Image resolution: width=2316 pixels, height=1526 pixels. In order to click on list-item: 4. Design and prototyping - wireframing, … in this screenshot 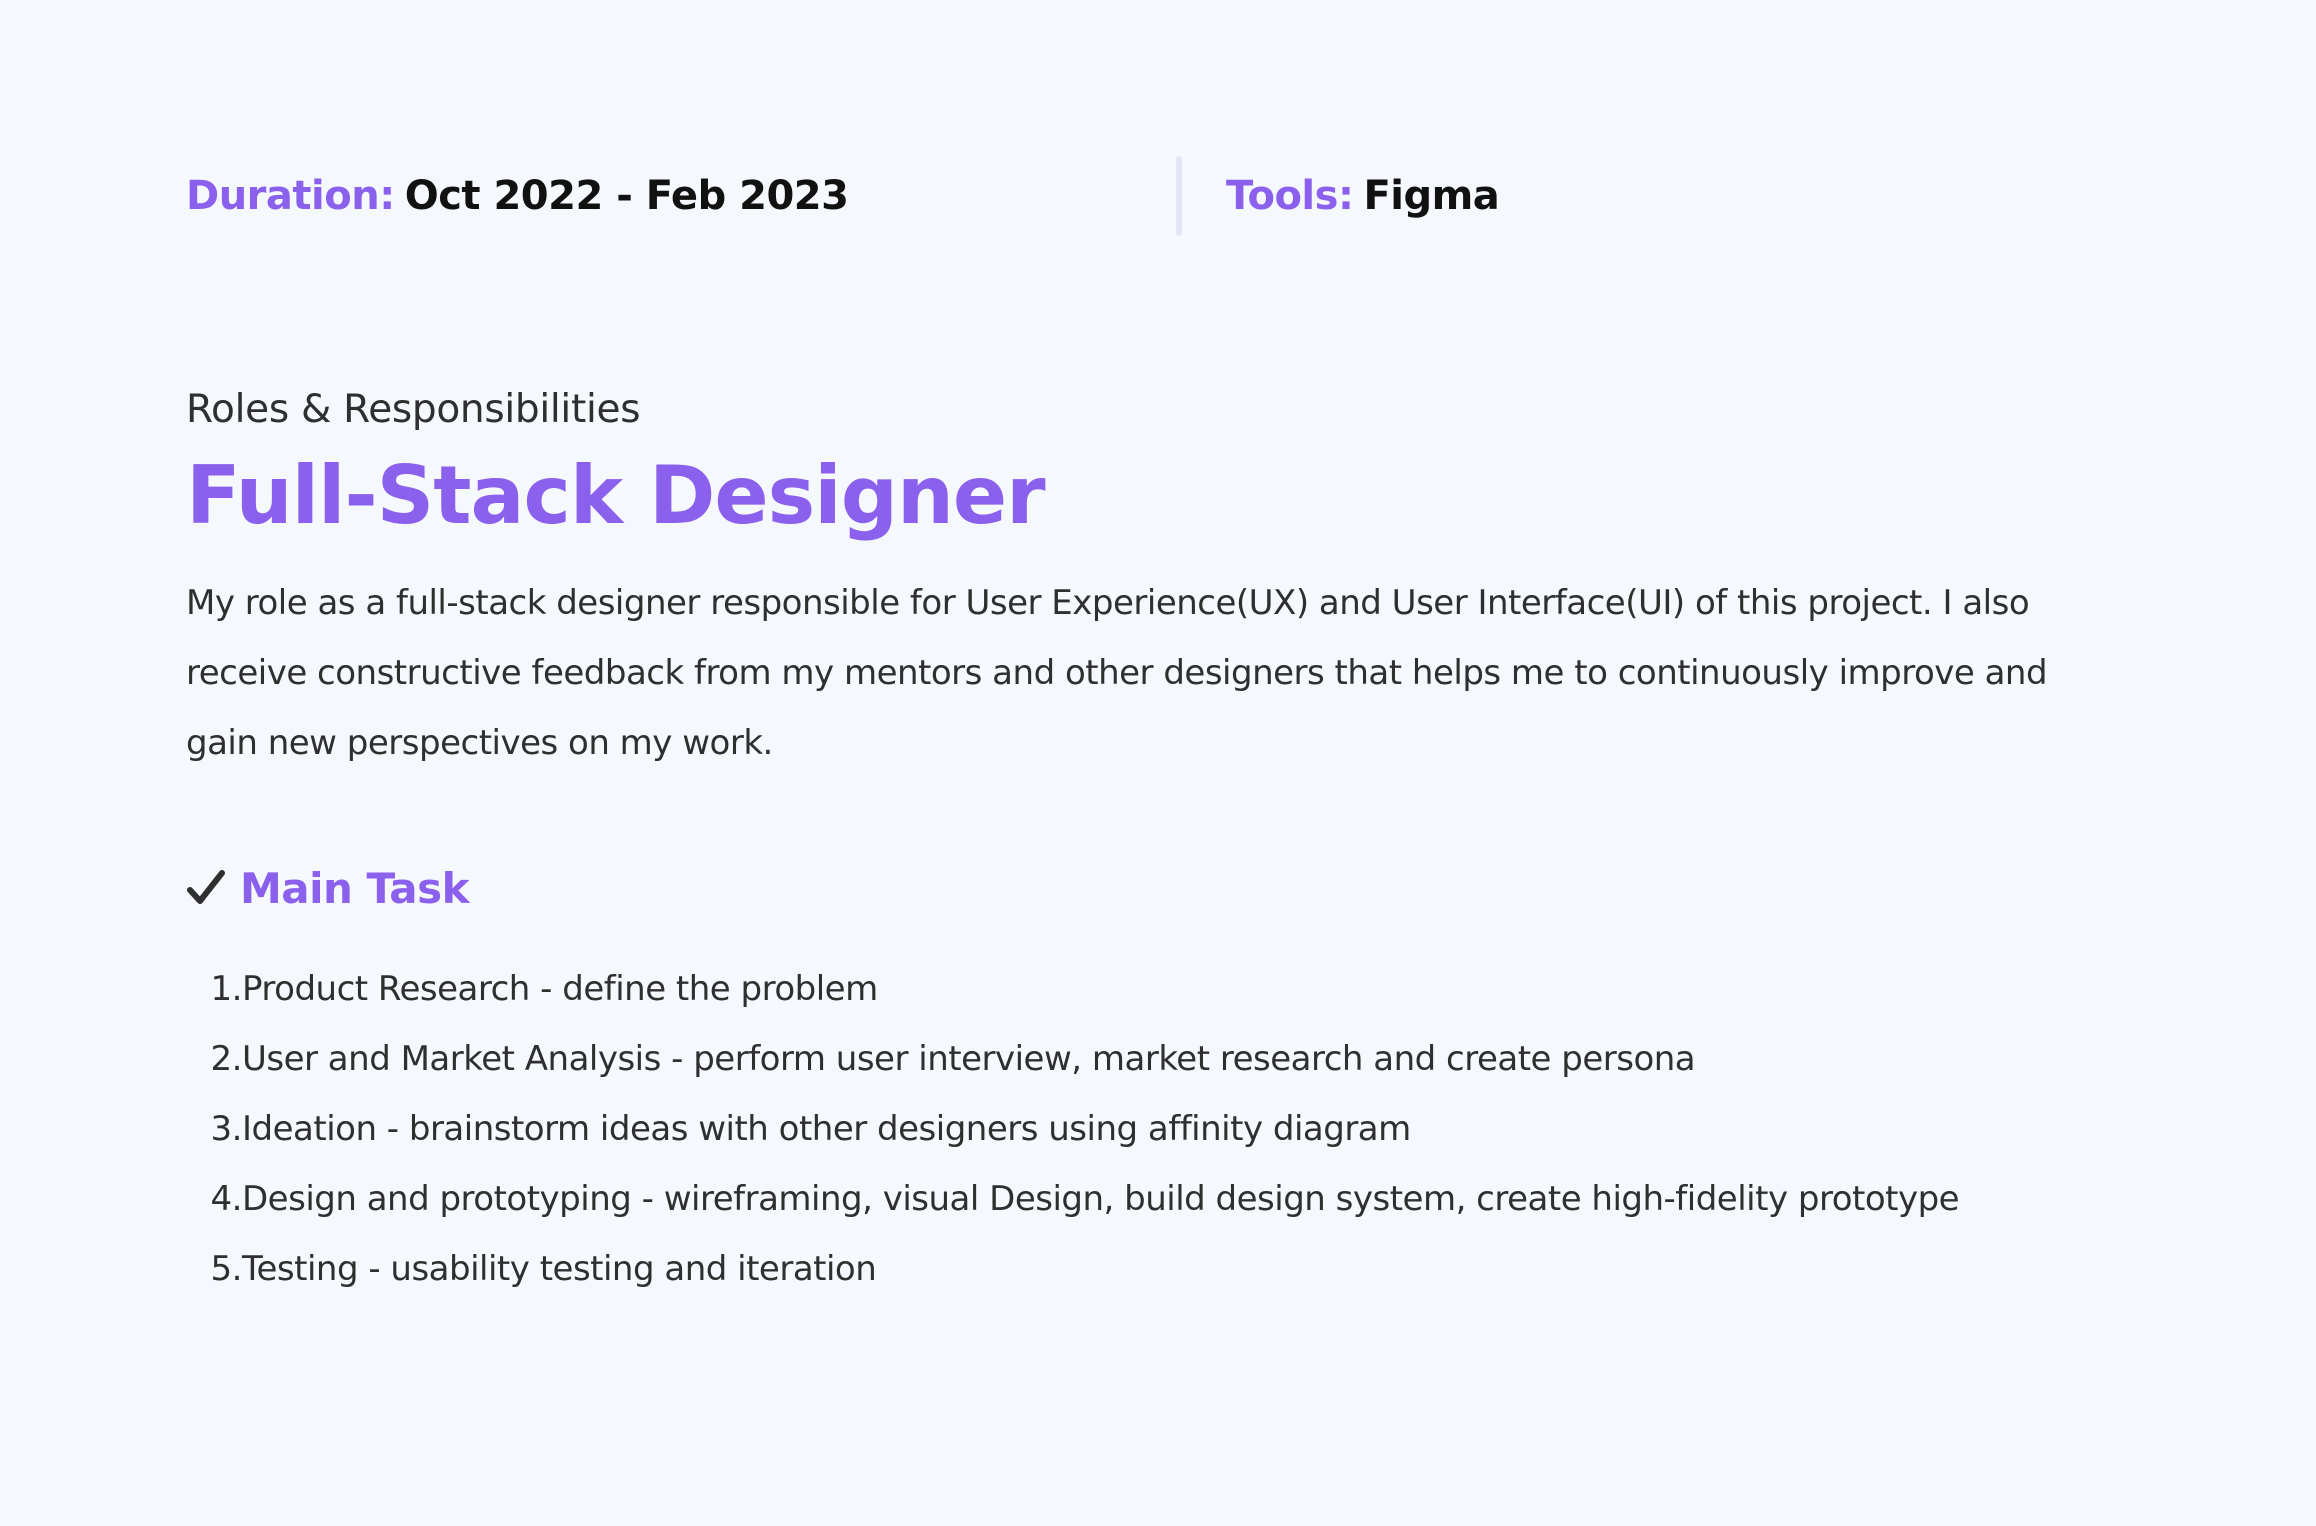, I will do `click(1146, 1199)`.